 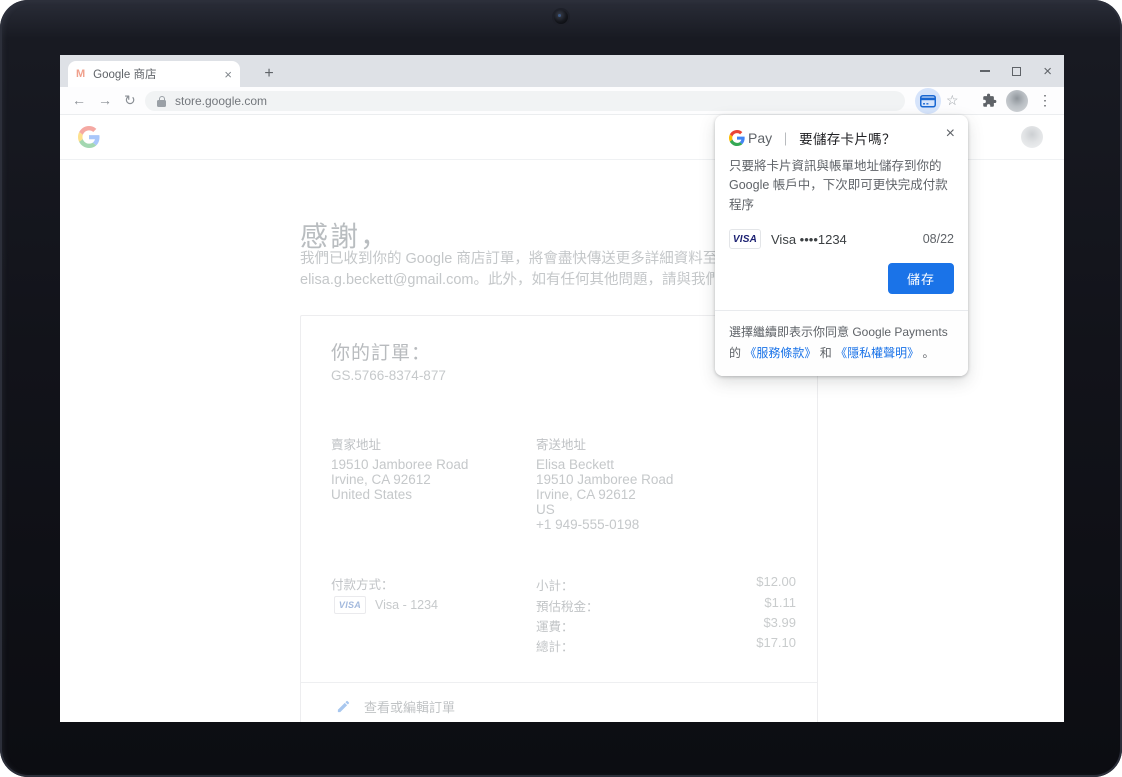 I want to click on payment-card-text: Visa - 1234, so click(x=407, y=605).